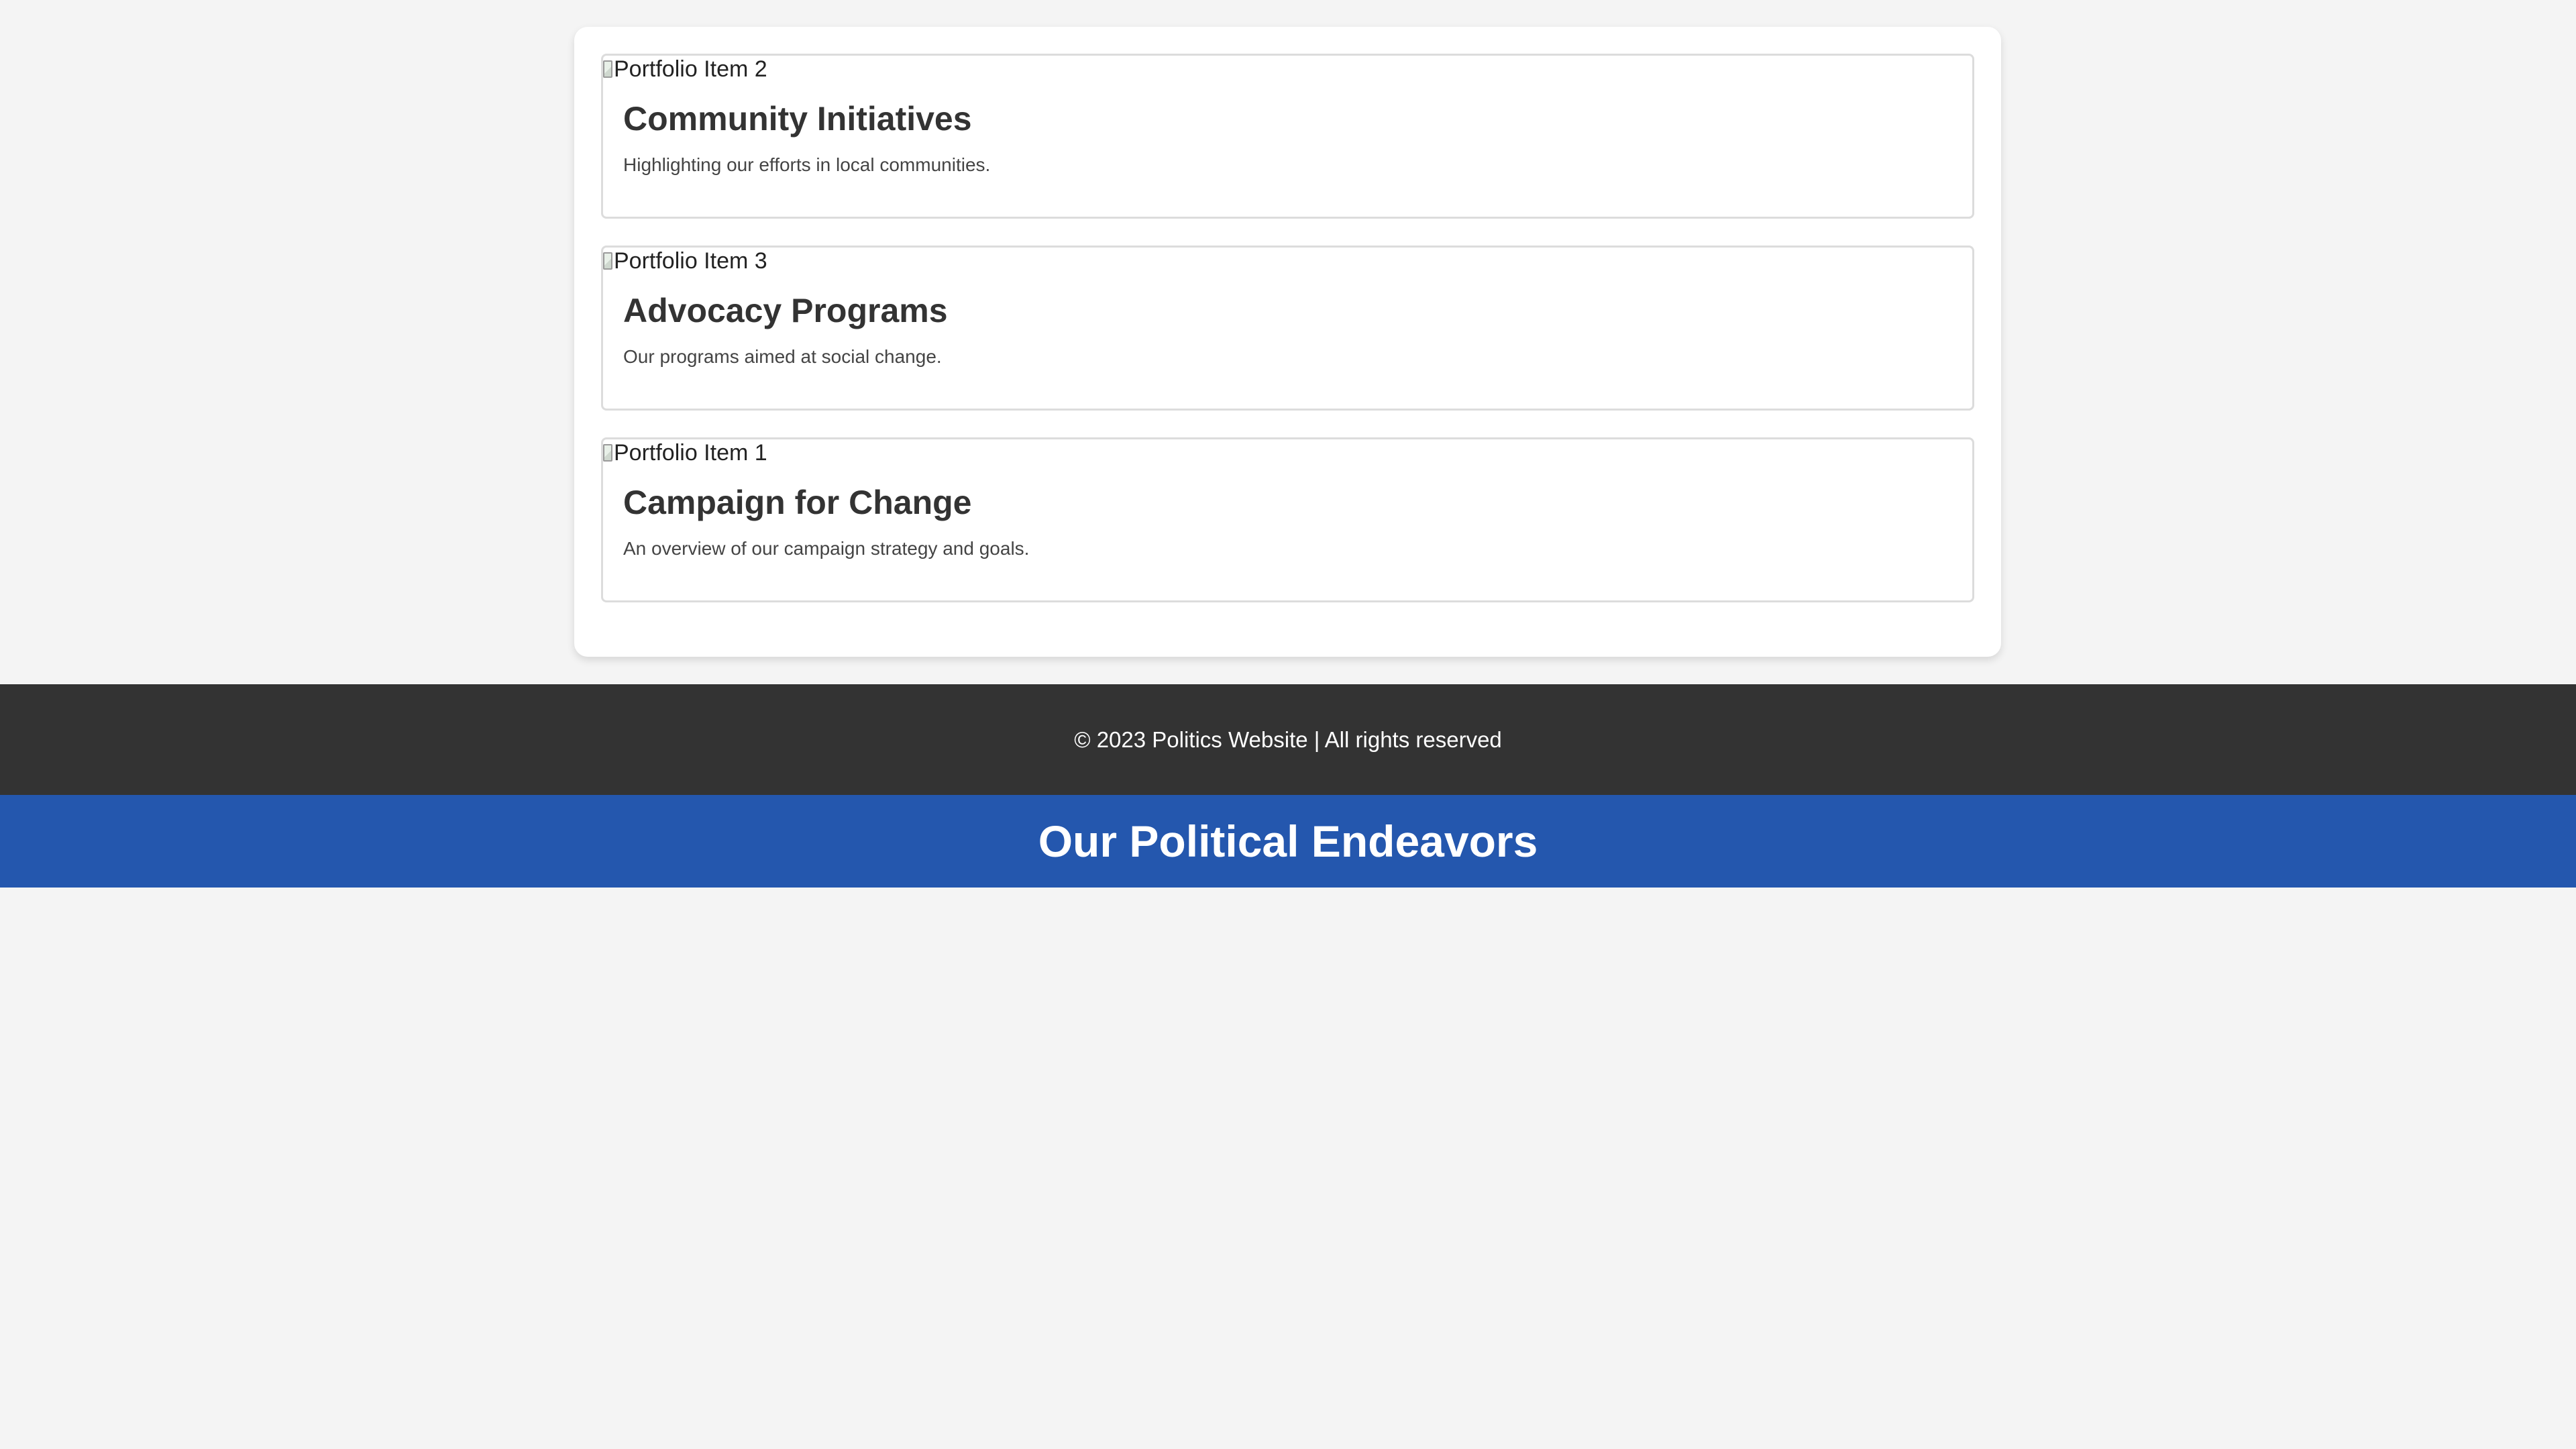 Image resolution: width=2576 pixels, height=1449 pixels. What do you see at coordinates (690, 69) in the screenshot?
I see `portfolio-item-image-alt: Portfolio Item 2` at bounding box center [690, 69].